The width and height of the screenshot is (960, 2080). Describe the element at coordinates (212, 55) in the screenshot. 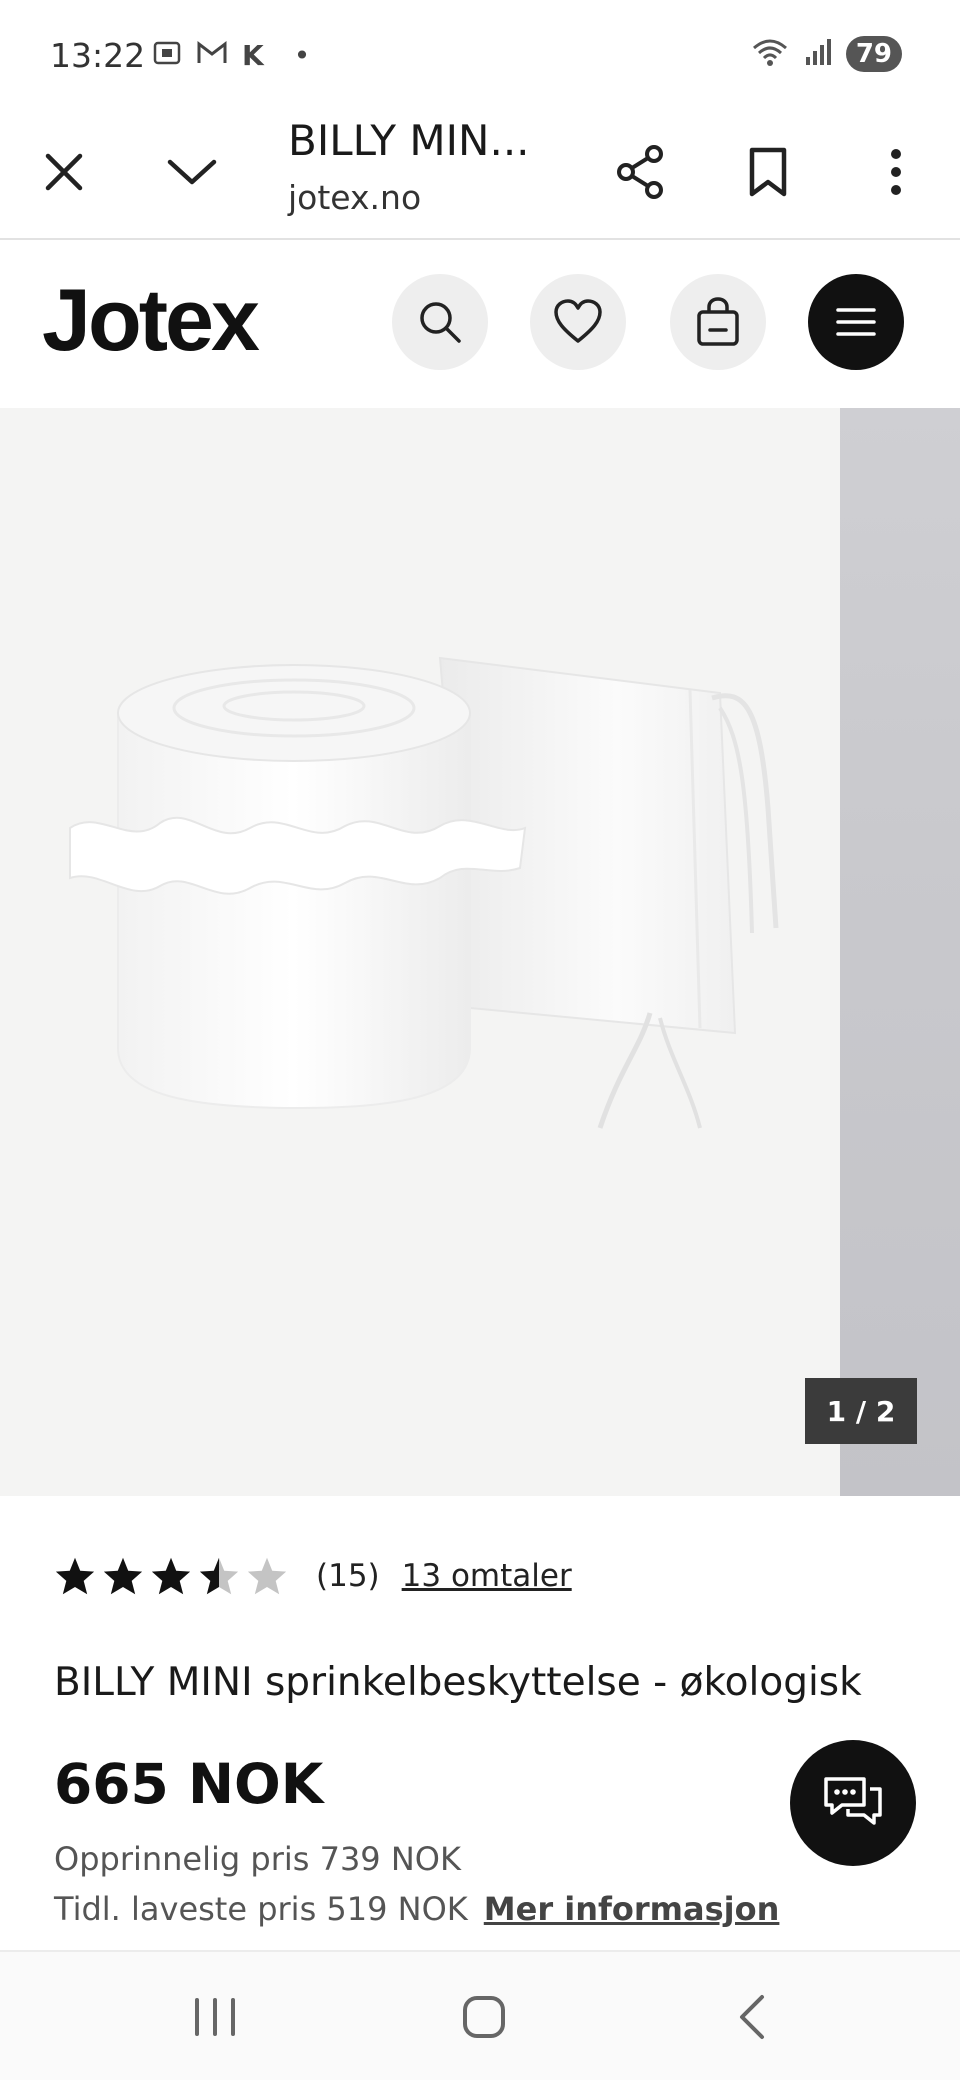

I see `gmail-icon` at that location.